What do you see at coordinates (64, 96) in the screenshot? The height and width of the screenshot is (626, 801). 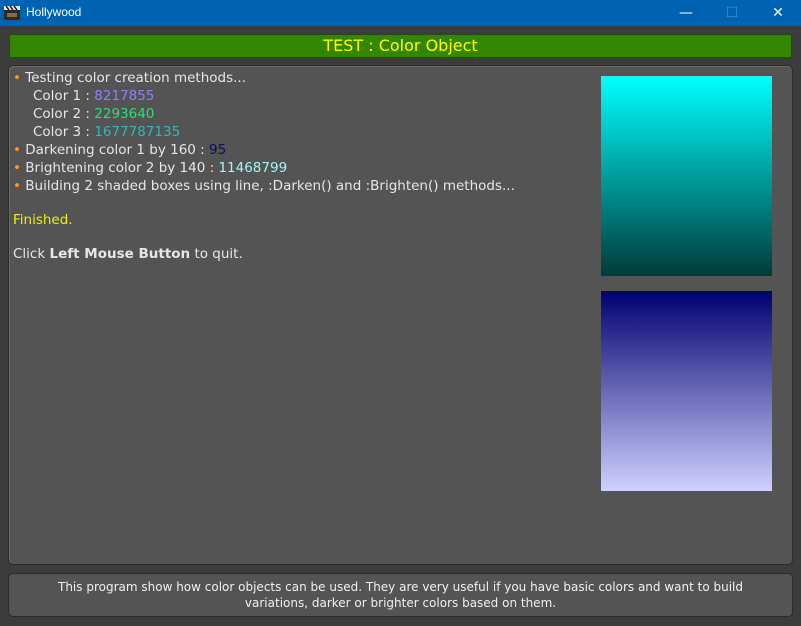 I see `color1-label: Color 1 :` at bounding box center [64, 96].